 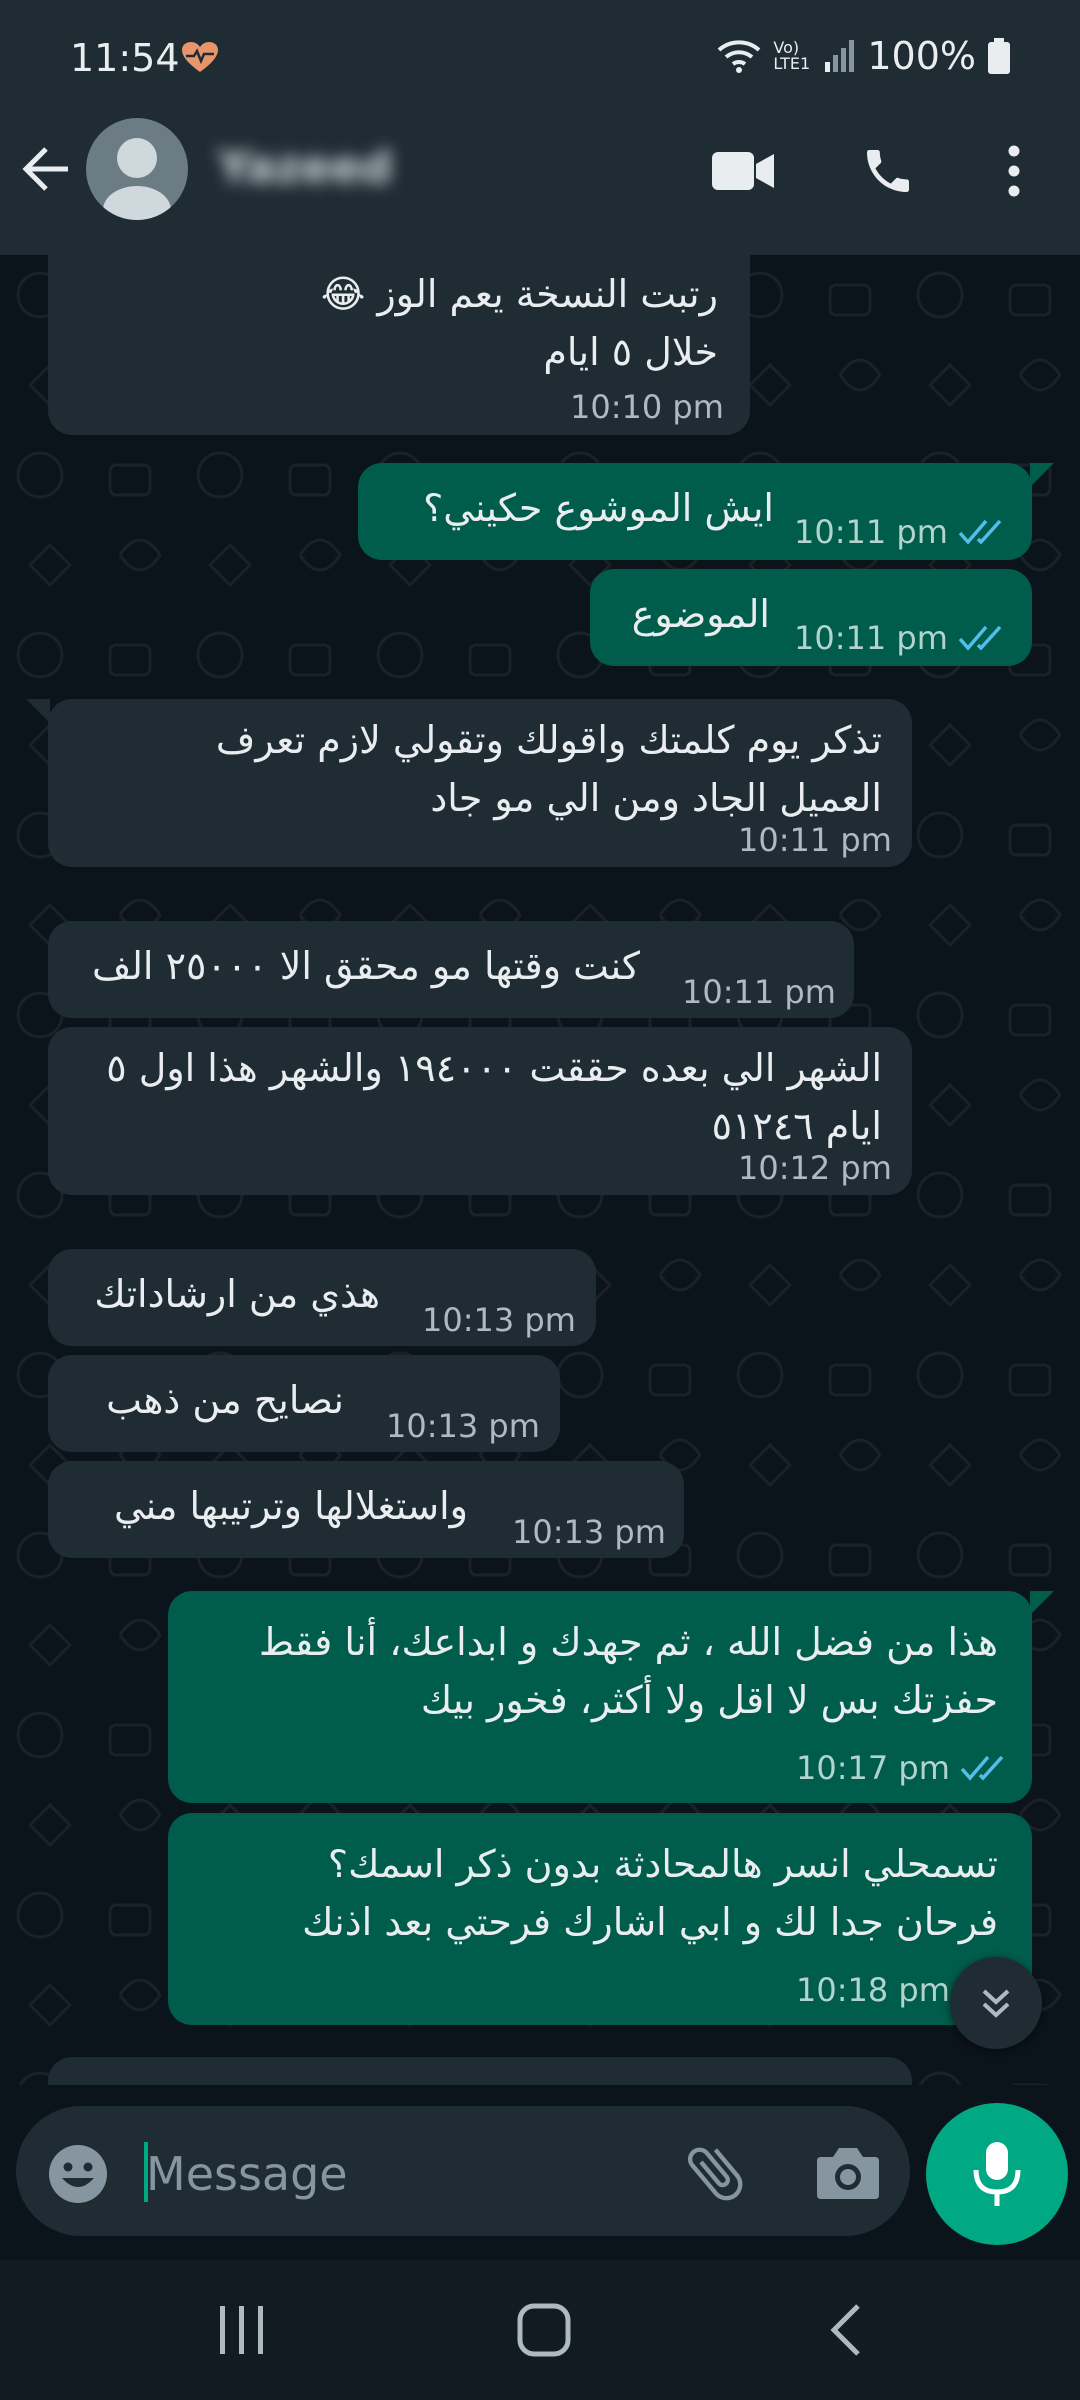 I want to click on message-incoming: واستغلالها وترتيبها مني 10:13 pm, so click(x=366, y=1509).